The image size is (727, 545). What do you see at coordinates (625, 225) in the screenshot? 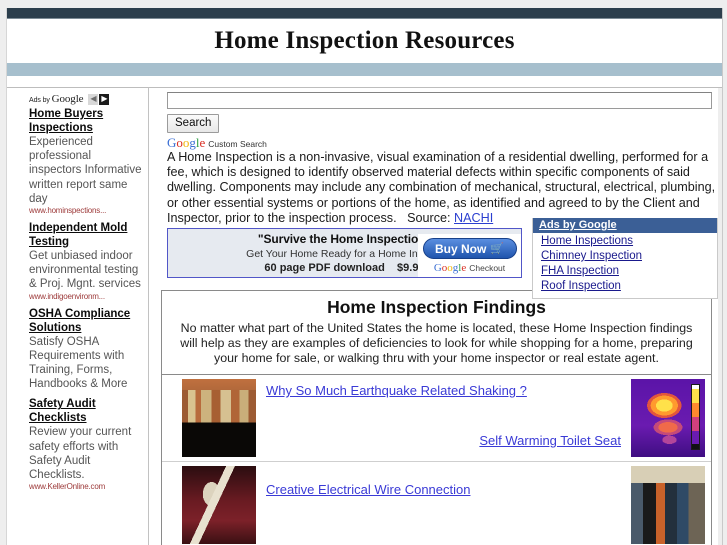
I see `right-ads-header: Ads by Google` at bounding box center [625, 225].